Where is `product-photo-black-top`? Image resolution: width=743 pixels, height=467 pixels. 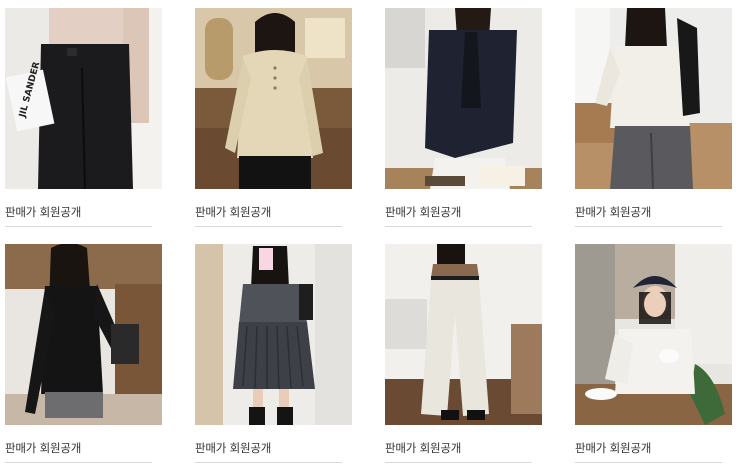
product-photo-black-top is located at coordinates (83, 334).